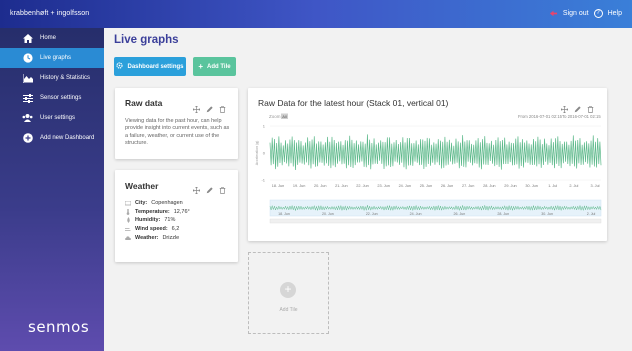  I want to click on plus-icon: +, so click(288, 290).